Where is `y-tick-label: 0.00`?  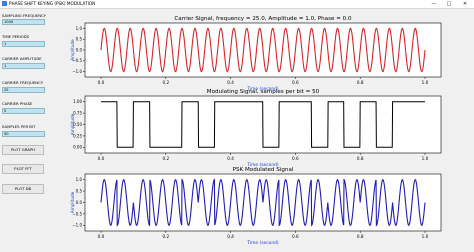
y-tick-label: 0.00 is located at coordinates (77, 147).